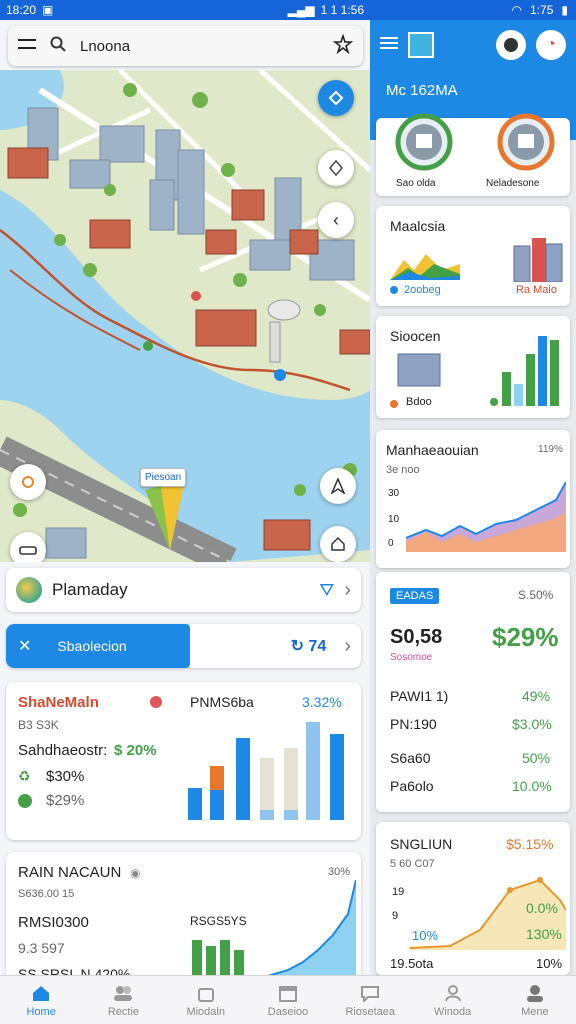 The width and height of the screenshot is (576, 1024). What do you see at coordinates (473, 367) in the screenshot?
I see `station-card: Sioocen Bdoo` at bounding box center [473, 367].